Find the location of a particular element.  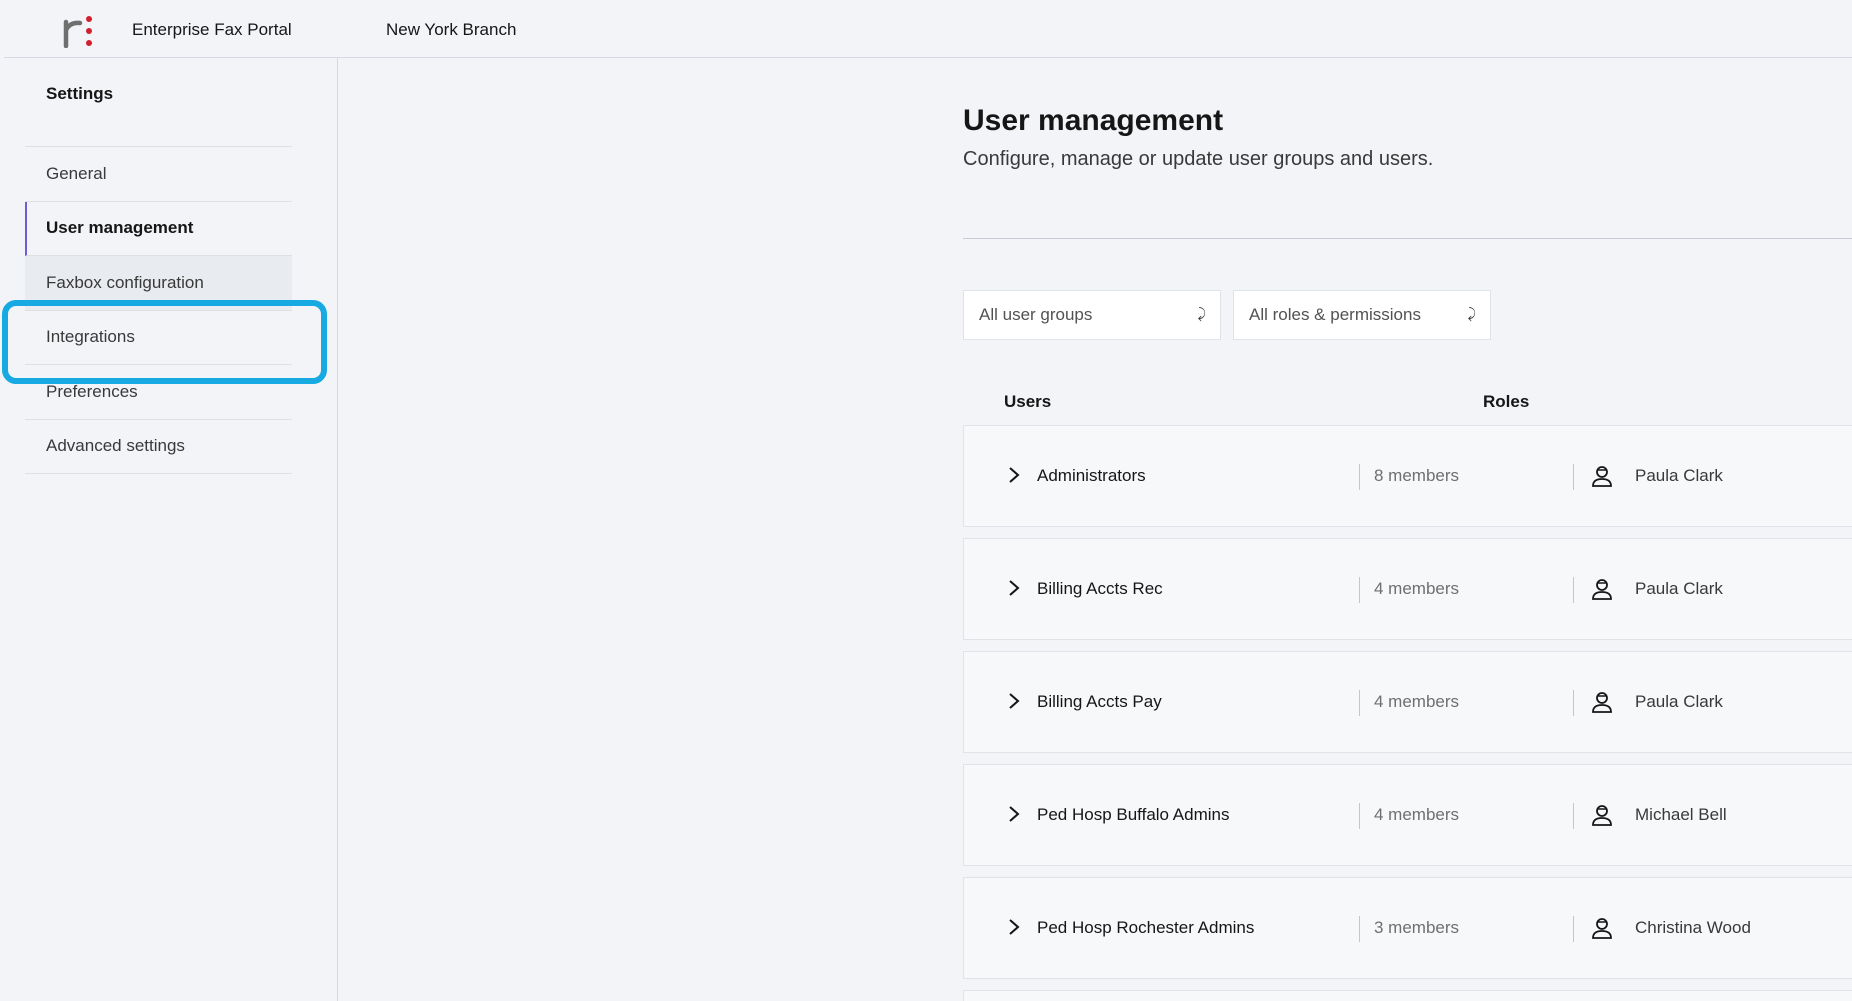

sidebar-item-label: Faxbox configuration is located at coordinates (125, 282).